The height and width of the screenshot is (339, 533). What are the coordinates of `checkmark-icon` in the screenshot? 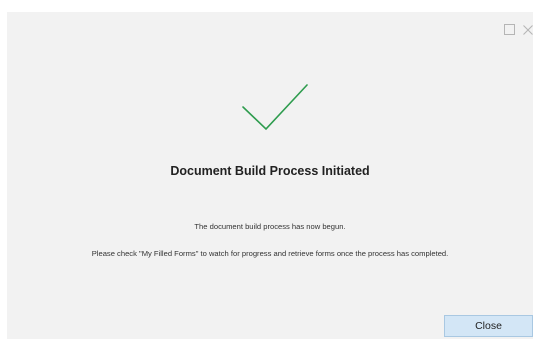 It's located at (275, 107).